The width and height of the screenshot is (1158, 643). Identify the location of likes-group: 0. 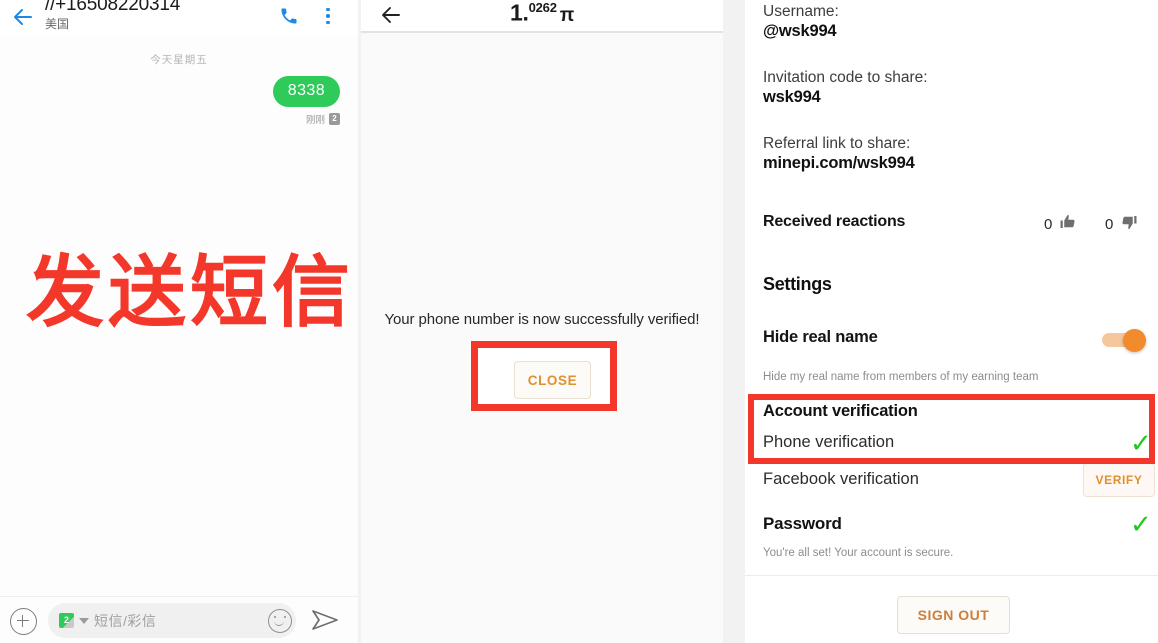
(1060, 224).